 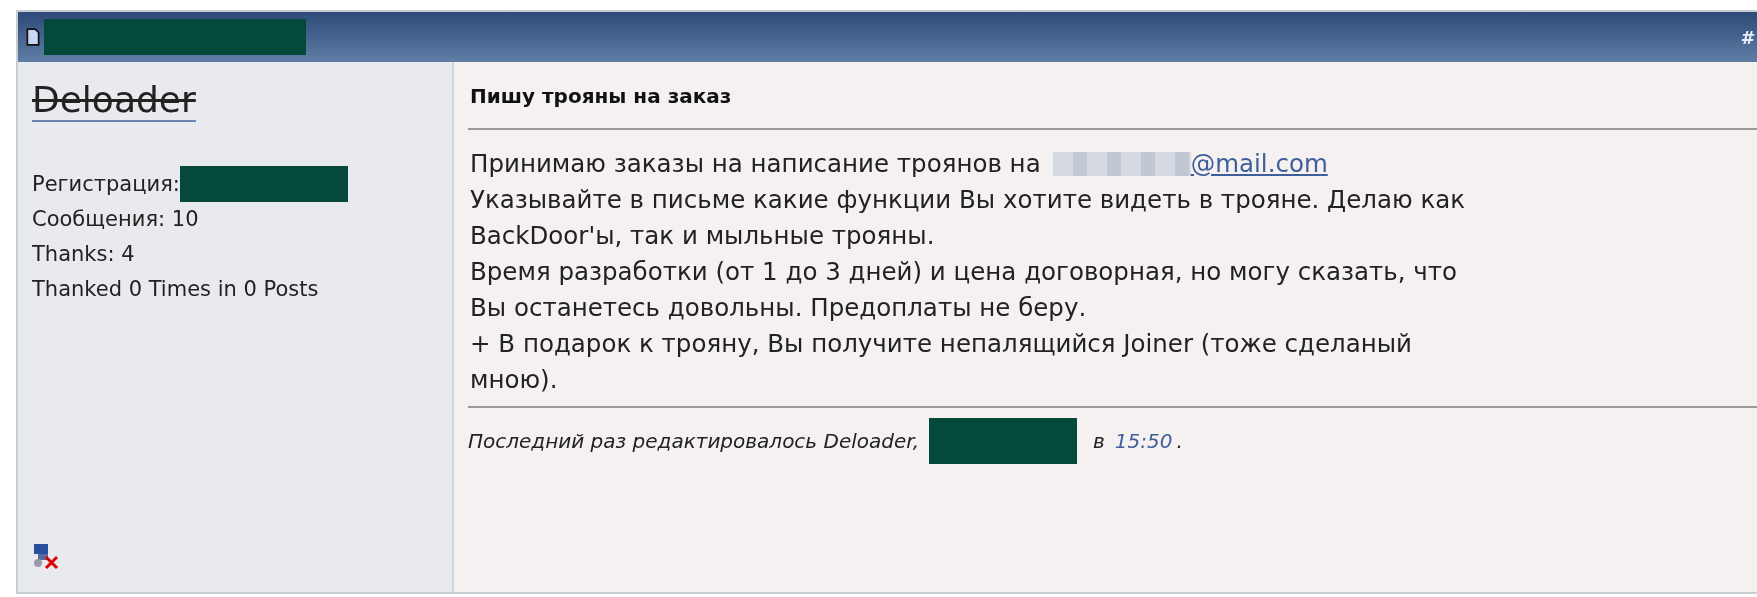 I want to click on post-text: Указывайте в письме какие функции Вы хотите видеть в трояне. Делаю как, so click(x=967, y=200).